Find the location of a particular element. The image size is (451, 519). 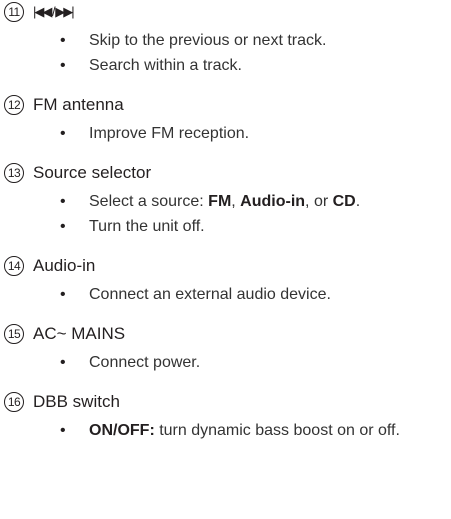

section-header: 15 AC~ MAINS is located at coordinates (222, 337).